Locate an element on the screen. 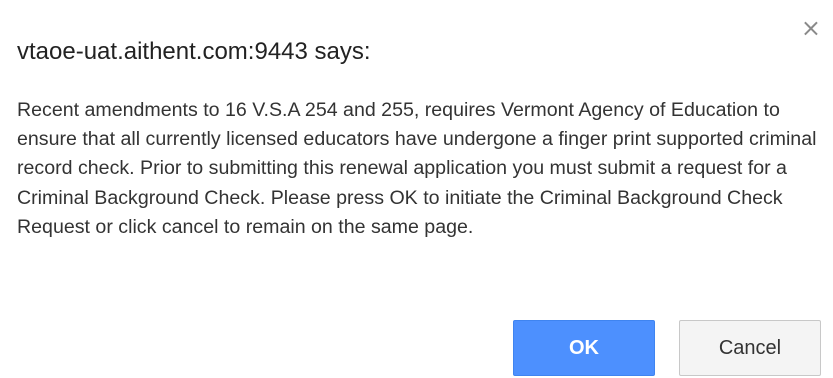 Image resolution: width=833 pixels, height=378 pixels. close-icon: × is located at coordinates (811, 28).